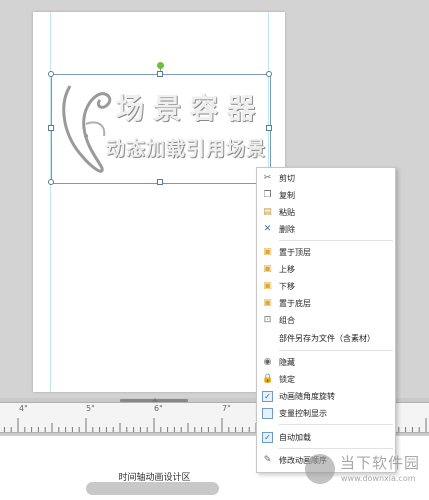  Describe the element at coordinates (267, 413) in the screenshot. I see `checkbox-unchecked-icon` at that location.